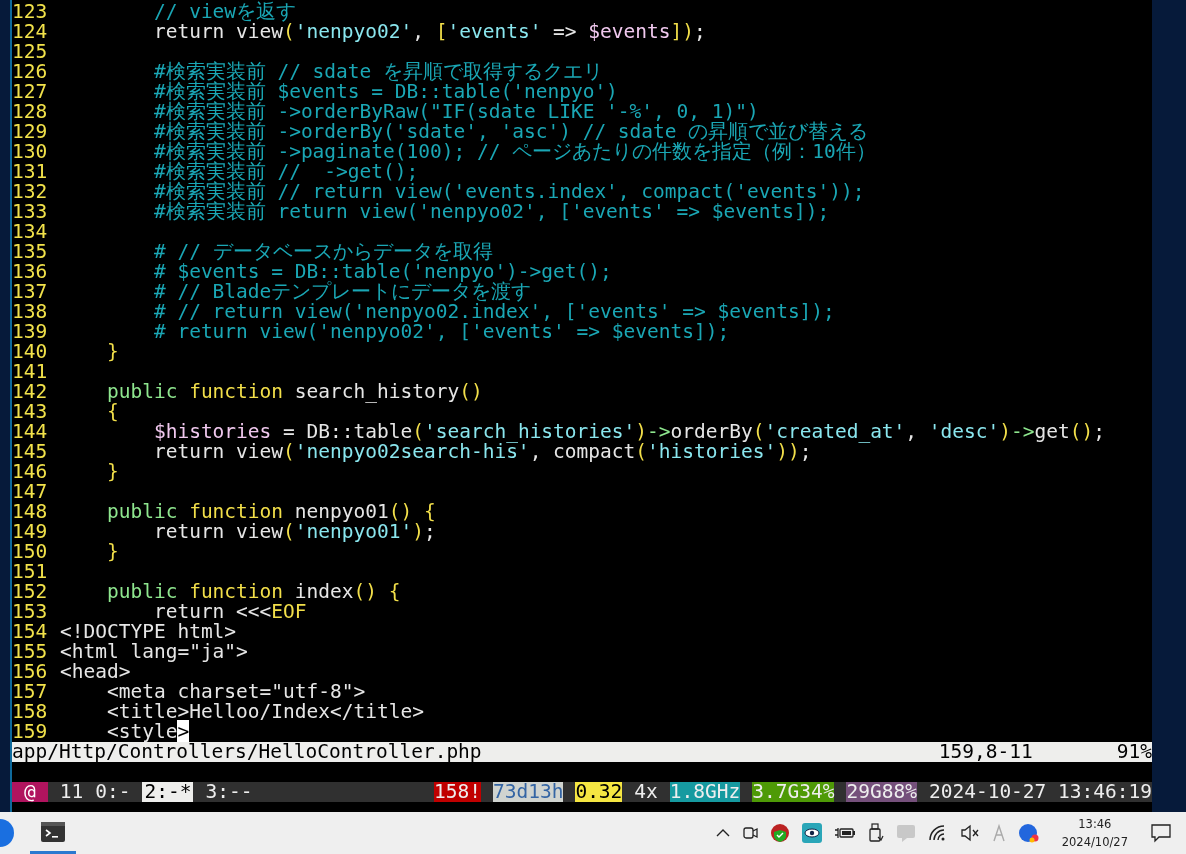  What do you see at coordinates (30, 652) in the screenshot?
I see `line-number: 155` at bounding box center [30, 652].